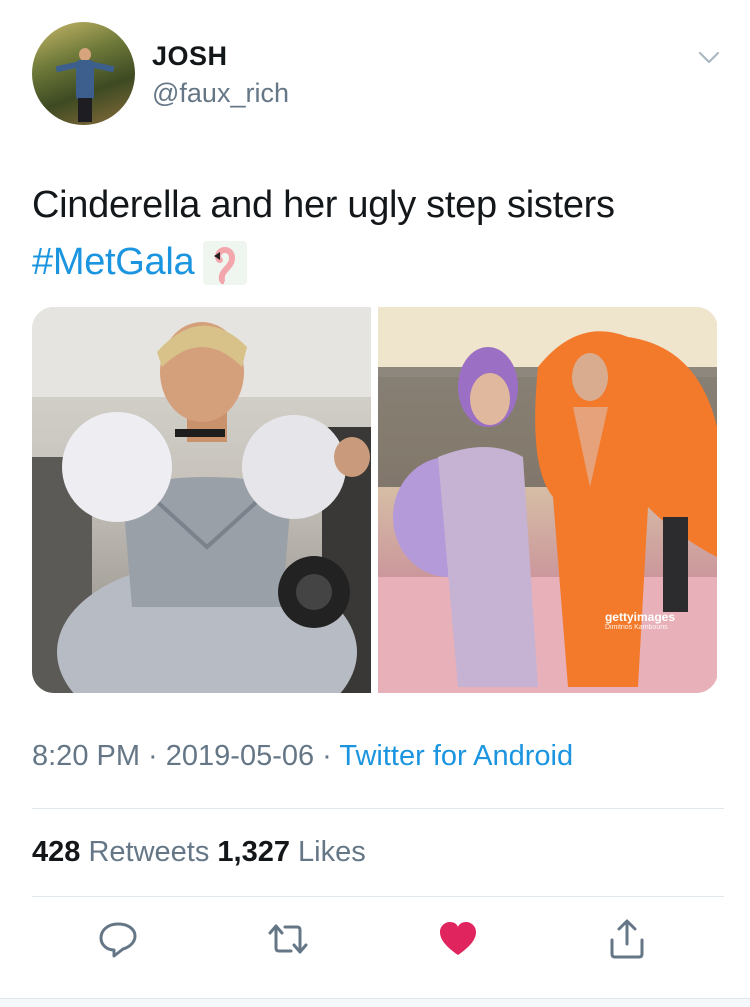 This screenshot has width=750, height=1007. Describe the element at coordinates (85, 80) in the screenshot. I see `avatar-figure-body` at that location.